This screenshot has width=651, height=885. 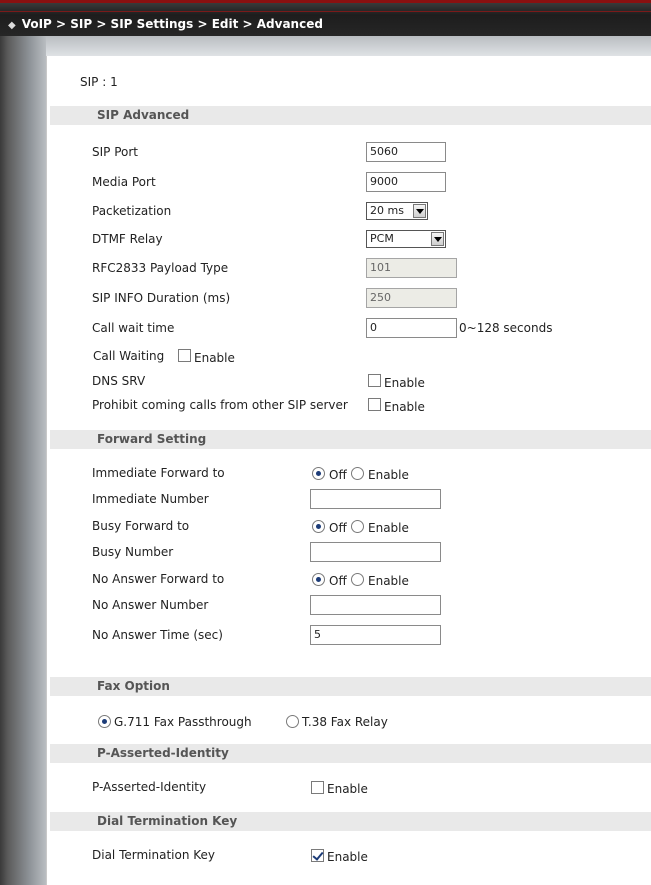 I want to click on busy-forward-enable-radio, so click(x=357, y=526).